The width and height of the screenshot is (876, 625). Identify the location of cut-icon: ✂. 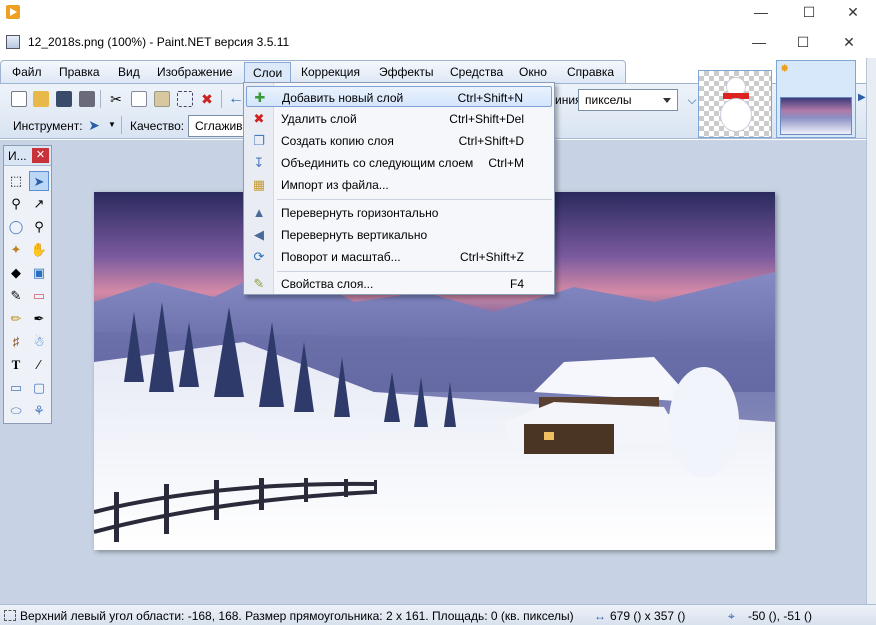
(116, 99).